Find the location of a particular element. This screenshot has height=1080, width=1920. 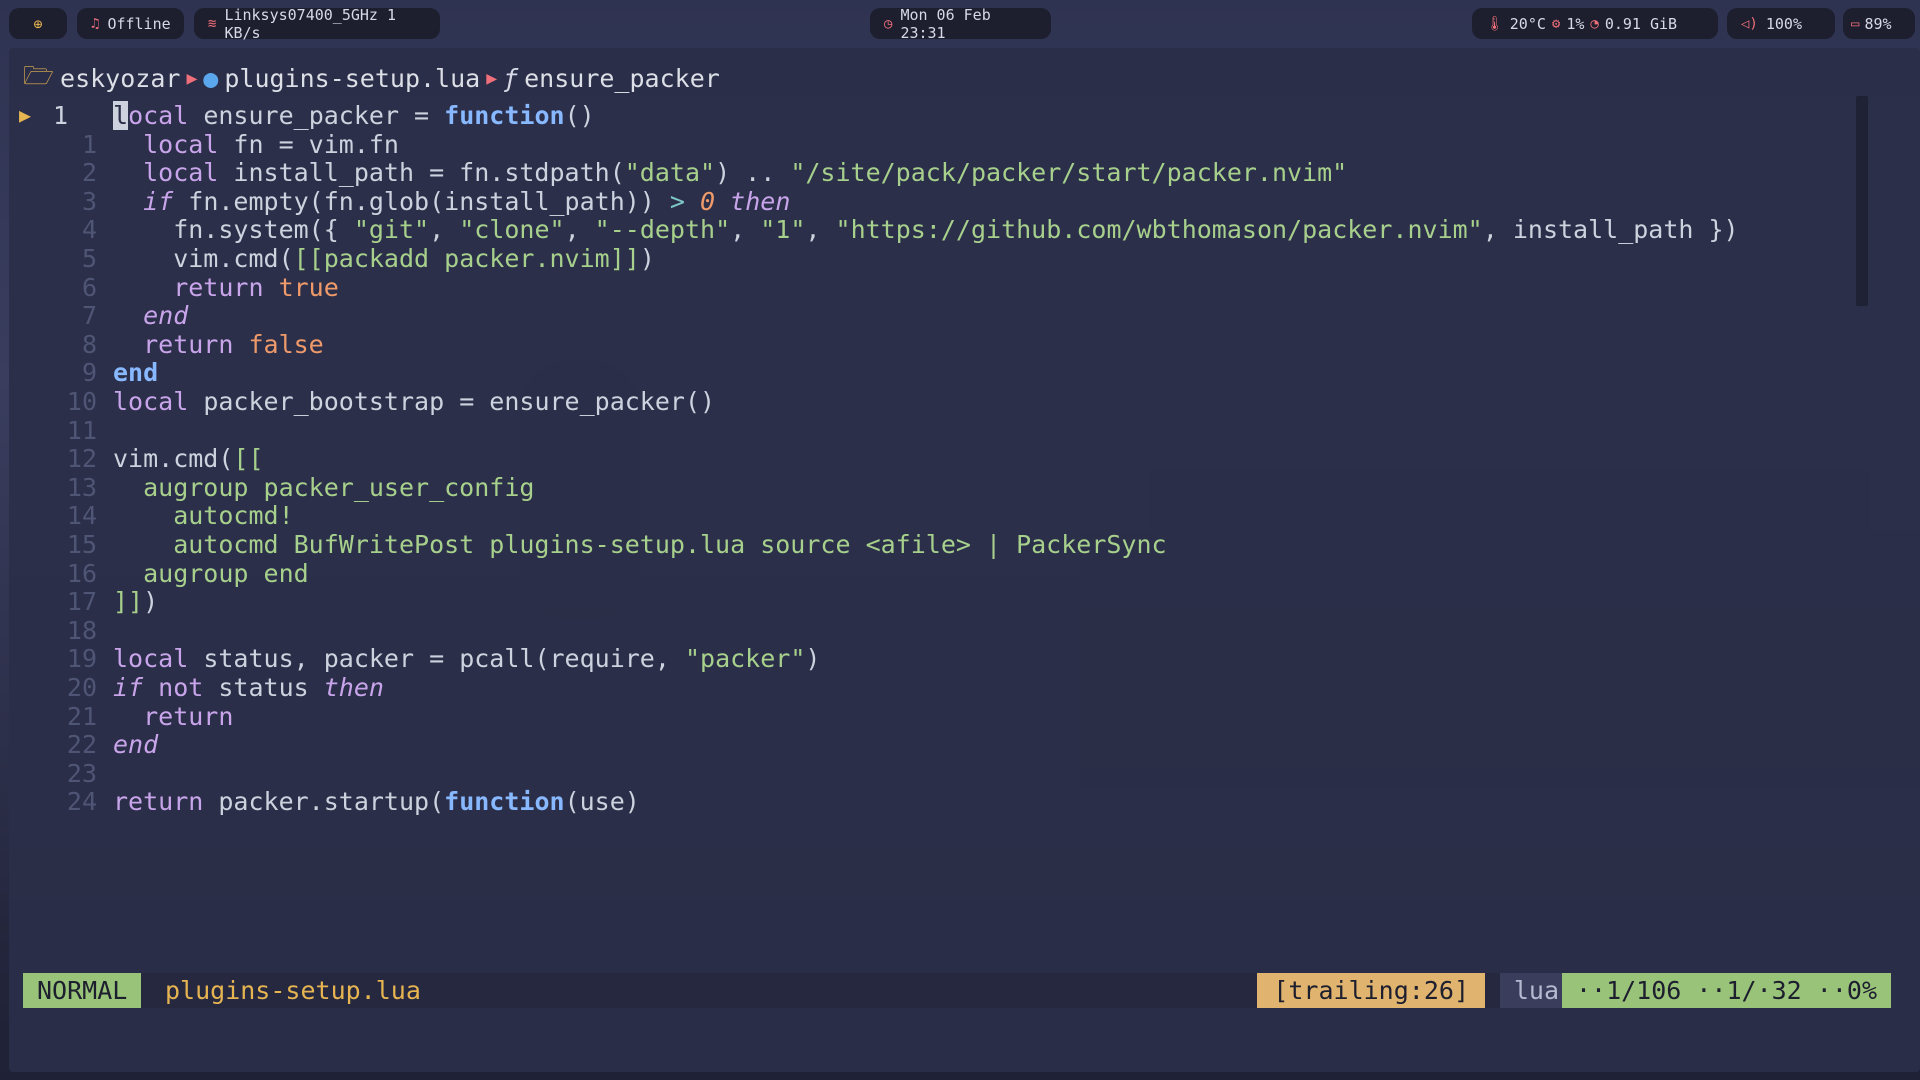

speaker-icon: ◁) is located at coordinates (1749, 23).